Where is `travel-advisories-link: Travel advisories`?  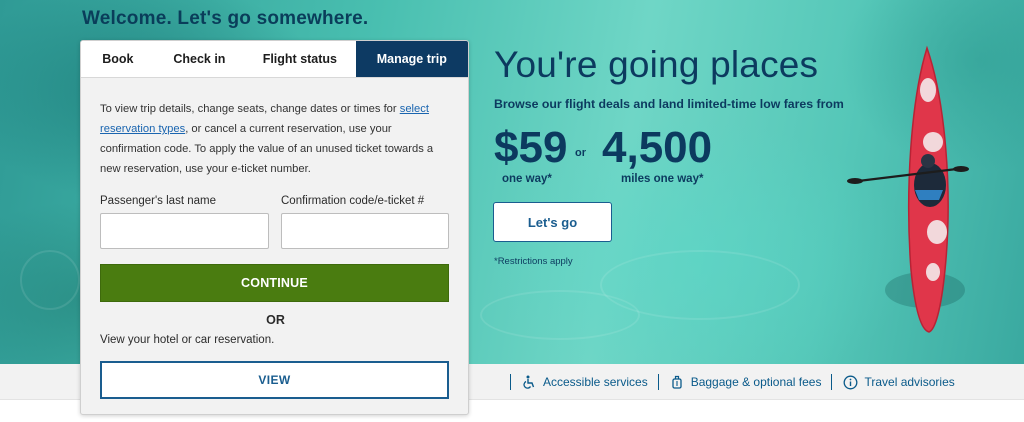
travel-advisories-link: Travel advisories is located at coordinates (898, 382).